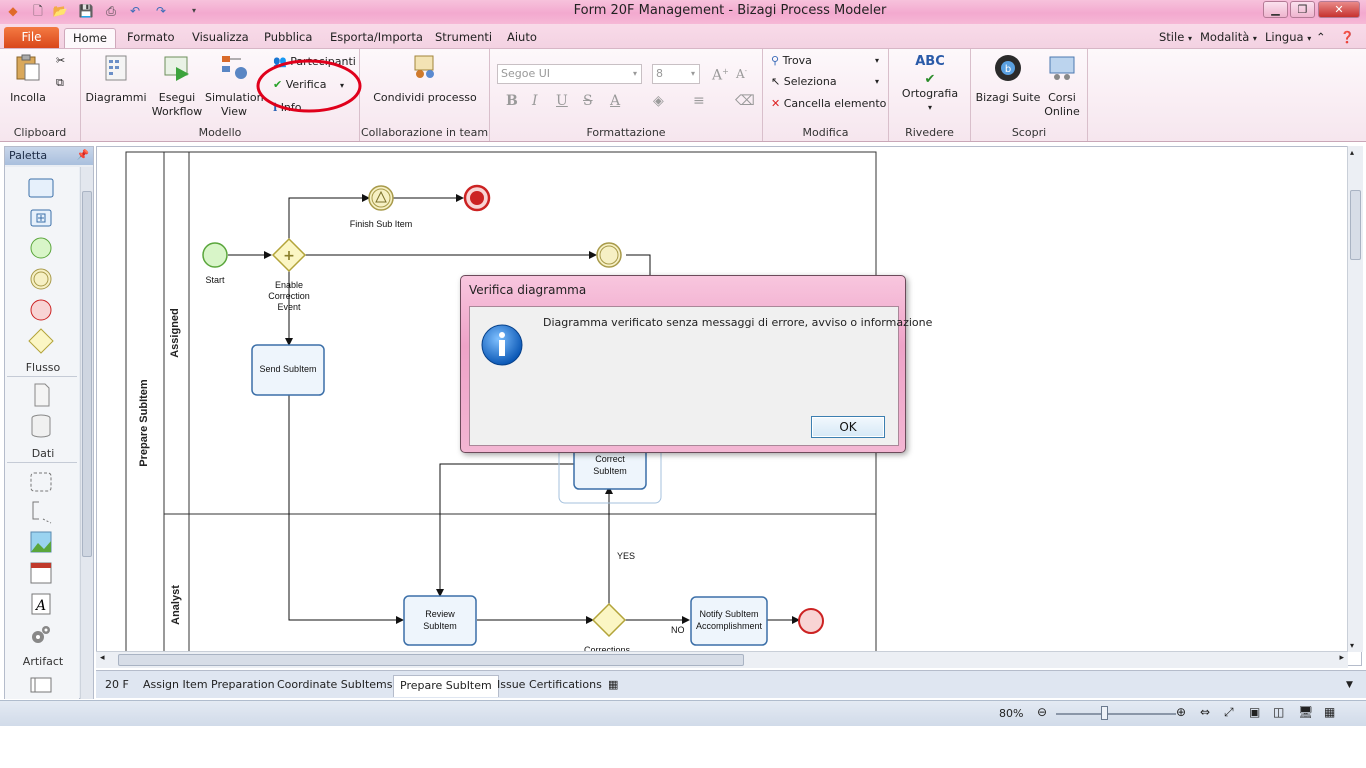 The image size is (1366, 768). I want to click on data-object-icon, so click(41, 395).